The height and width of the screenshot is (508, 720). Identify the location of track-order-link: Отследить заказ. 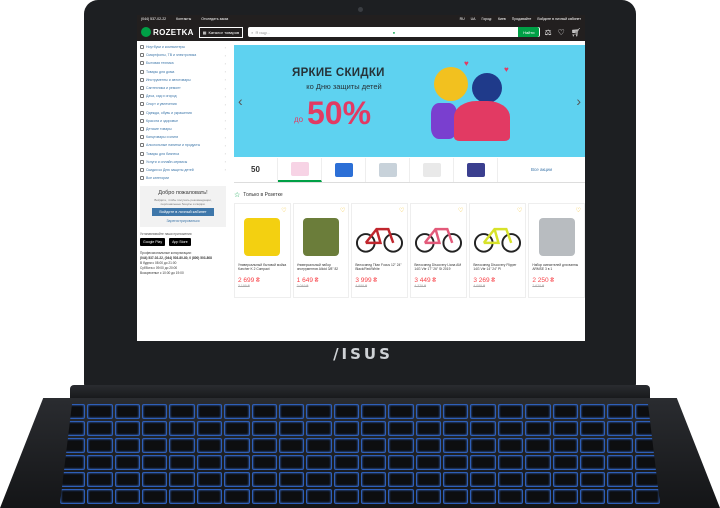
(214, 19).